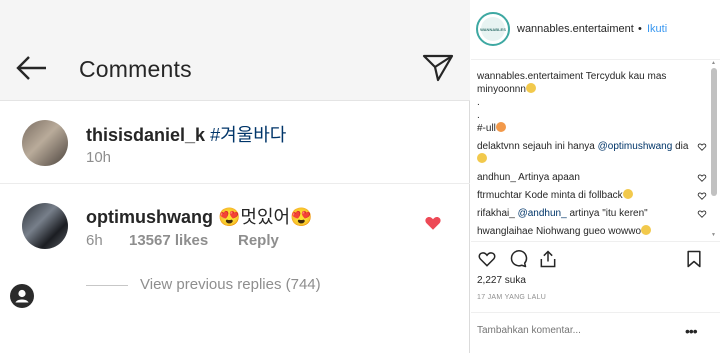  I want to click on post-username: wannables.entertaiment, so click(575, 29).